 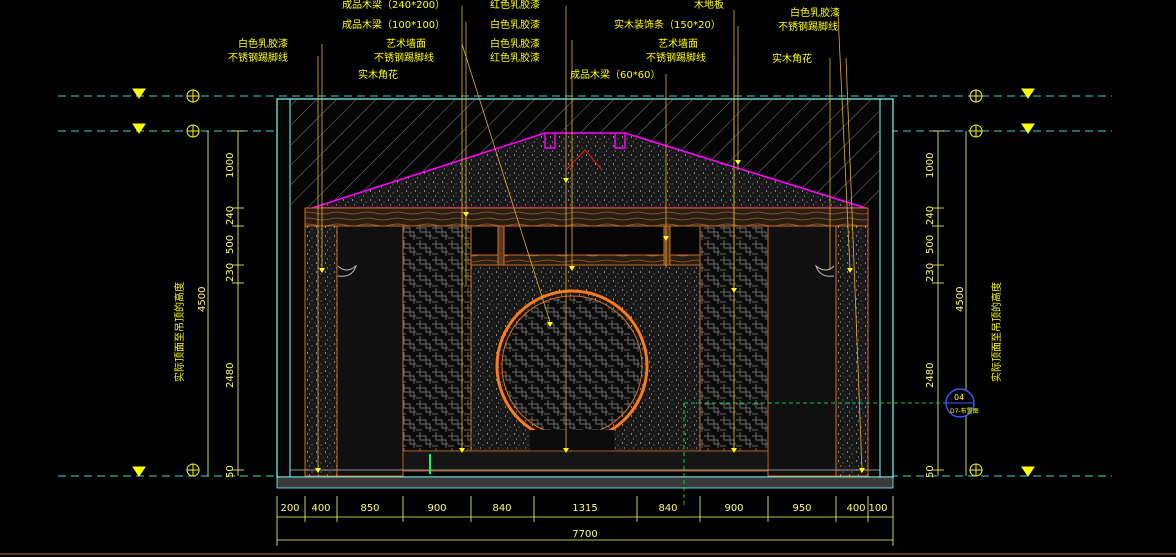 What do you see at coordinates (802, 351) in the screenshot?
I see `right-dark-panel` at bounding box center [802, 351].